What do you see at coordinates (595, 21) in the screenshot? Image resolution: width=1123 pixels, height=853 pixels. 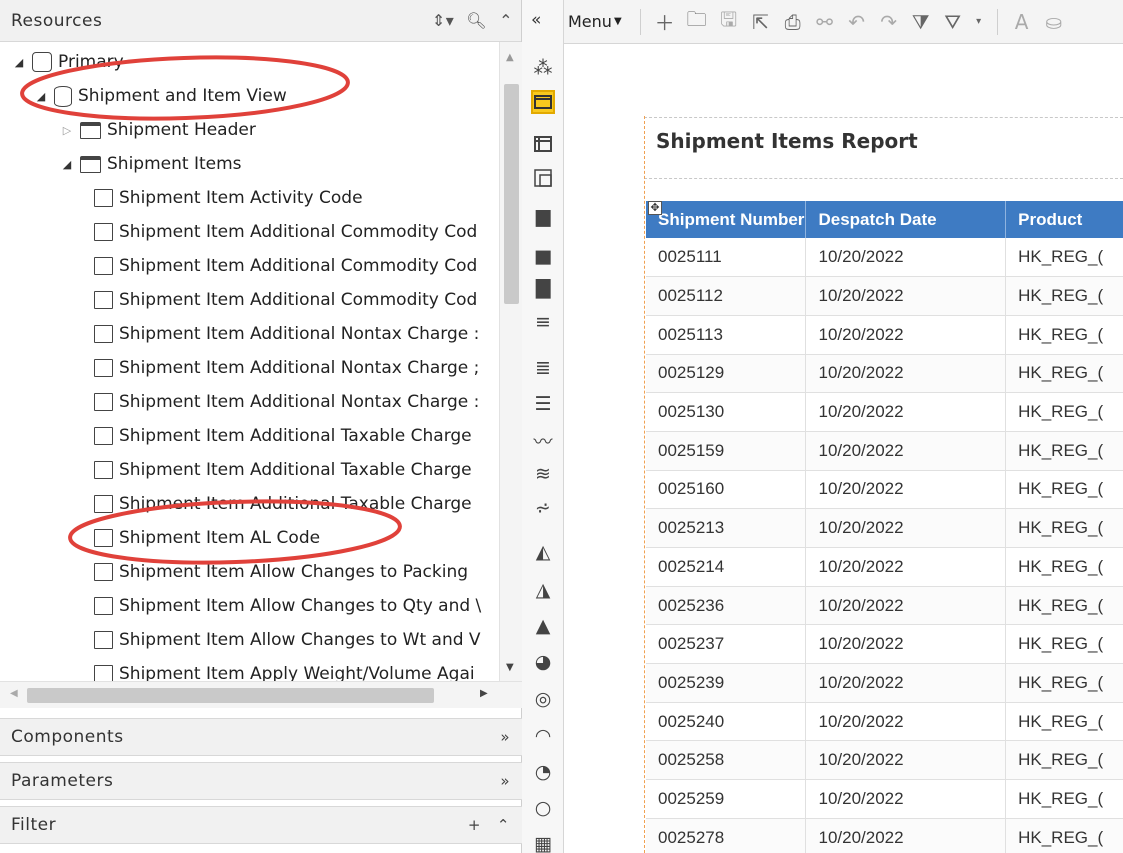 I see `menu-button: Menu ▼` at bounding box center [595, 21].